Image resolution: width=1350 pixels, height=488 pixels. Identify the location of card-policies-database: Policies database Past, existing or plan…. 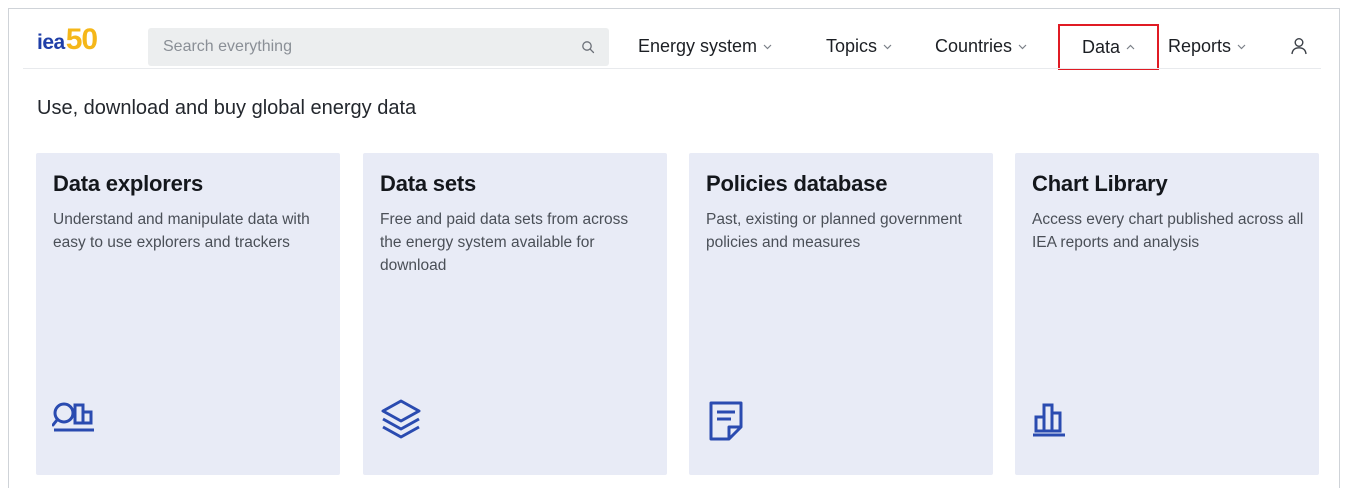
(841, 314).